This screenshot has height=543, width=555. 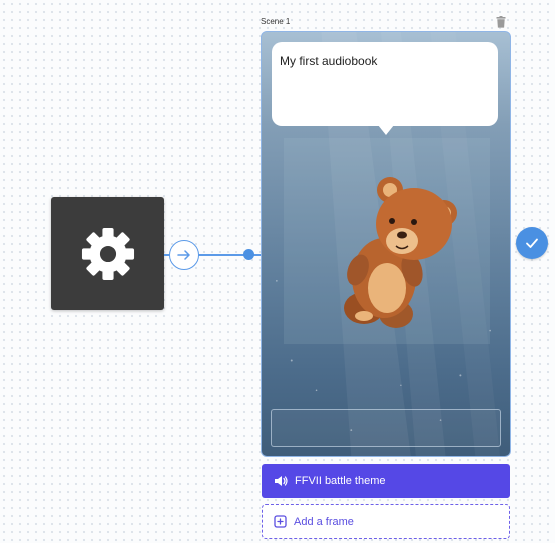 What do you see at coordinates (280, 521) in the screenshot?
I see `add-frame-icon` at bounding box center [280, 521].